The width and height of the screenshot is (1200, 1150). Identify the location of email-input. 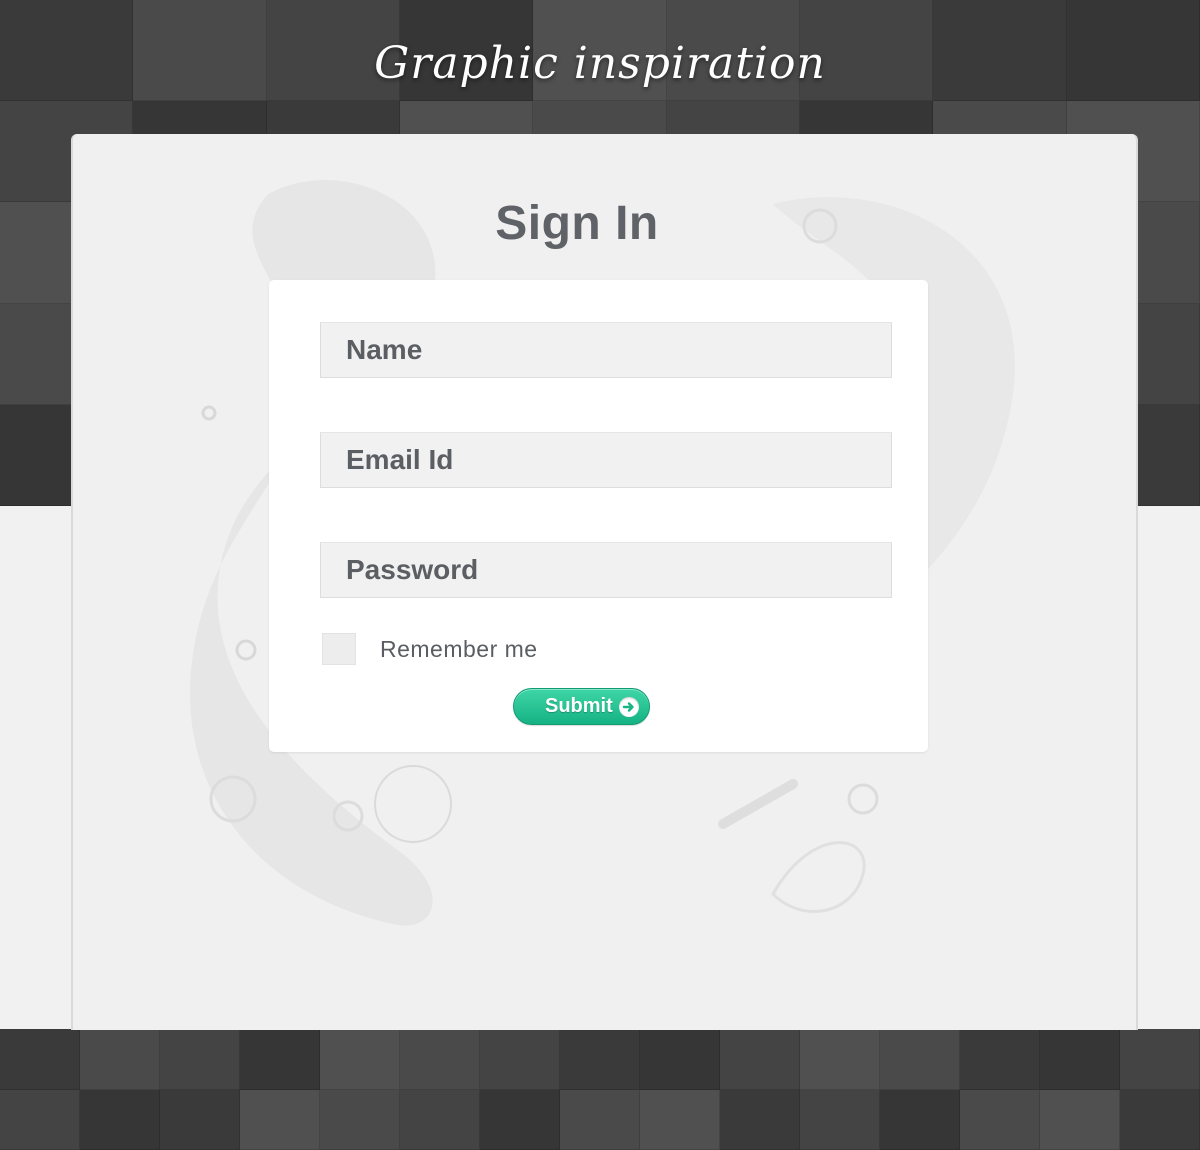
(606, 460).